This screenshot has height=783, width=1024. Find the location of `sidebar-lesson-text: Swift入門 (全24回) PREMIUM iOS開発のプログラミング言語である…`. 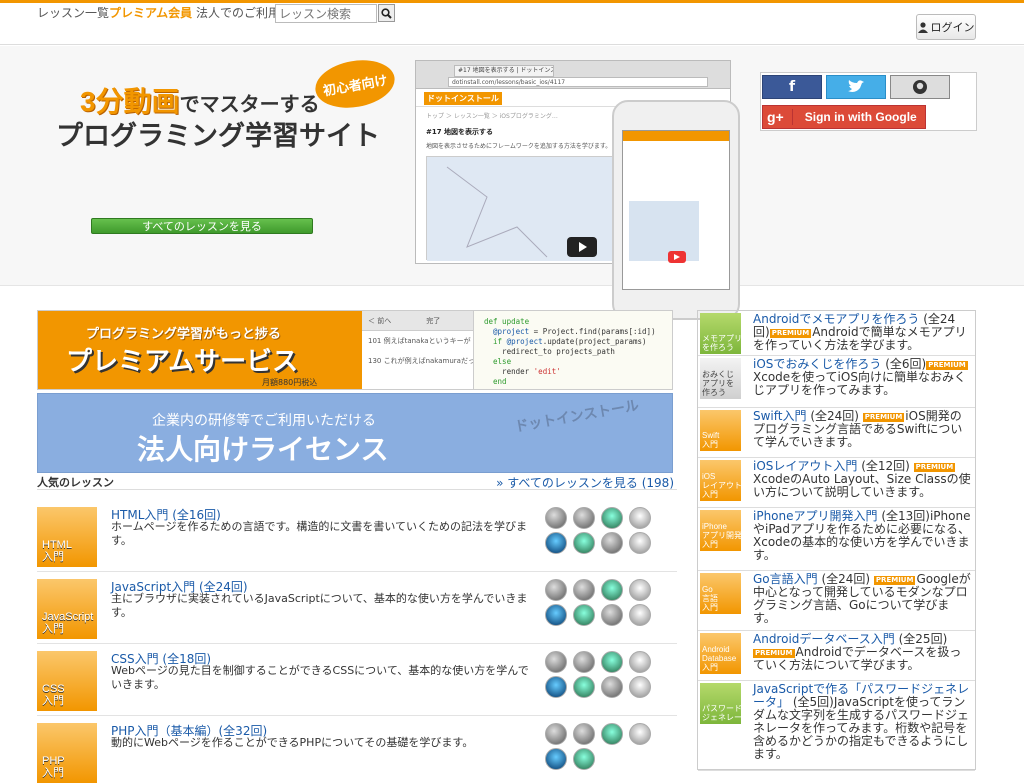

sidebar-lesson-text: Swift入門 (全24回) PREMIUM iOS開発のプログラミング言語である… is located at coordinates (862, 429).